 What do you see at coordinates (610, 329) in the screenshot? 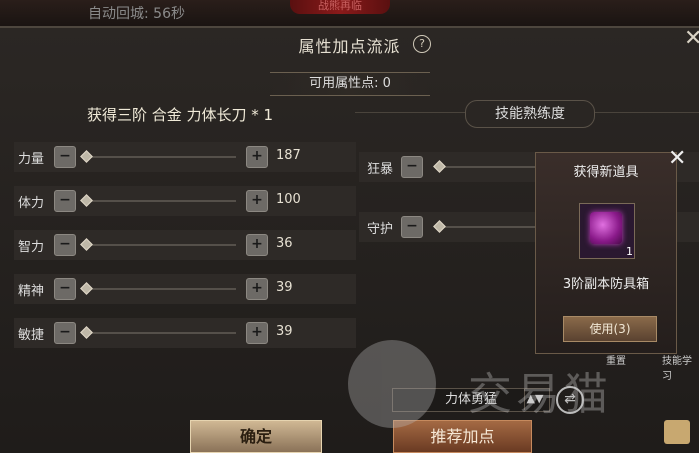
I see `use-button: 使用(3)` at bounding box center [610, 329].